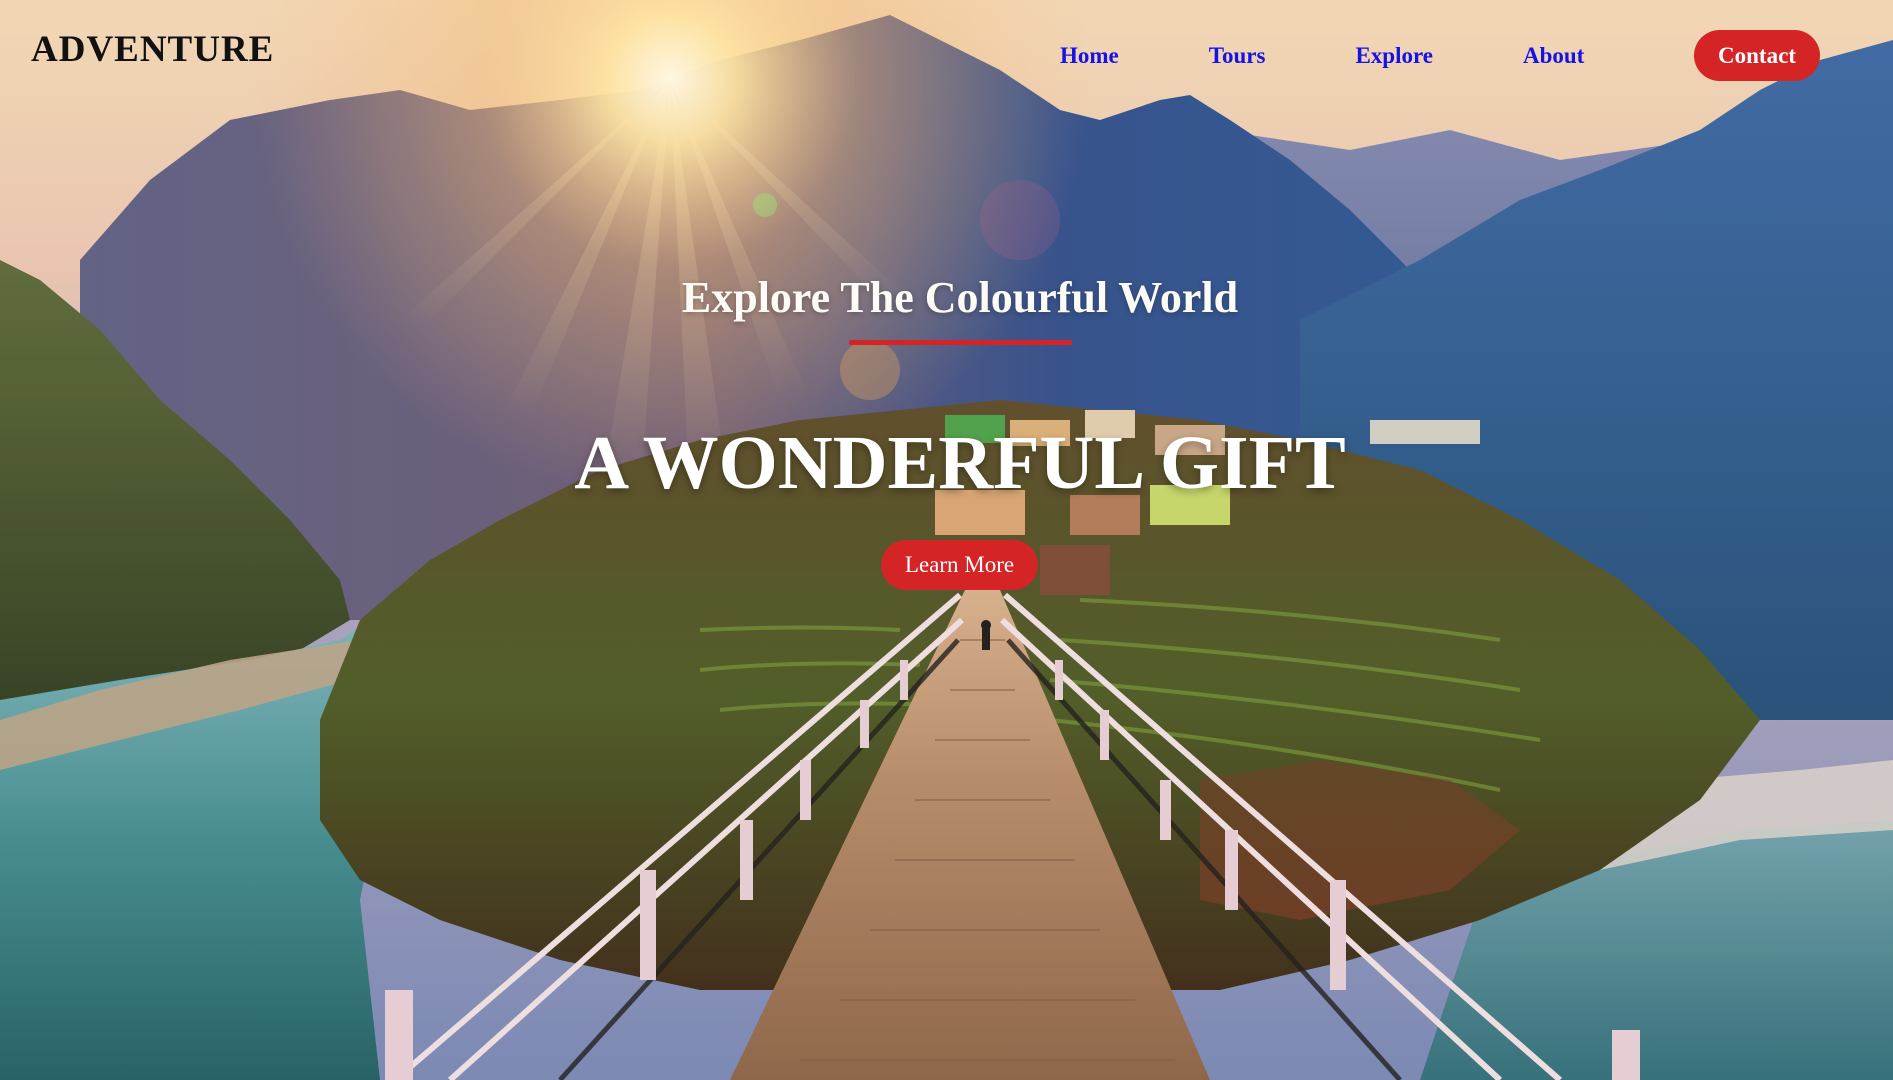 The width and height of the screenshot is (1893, 1080). I want to click on nav-link-home: Home, so click(1089, 56).